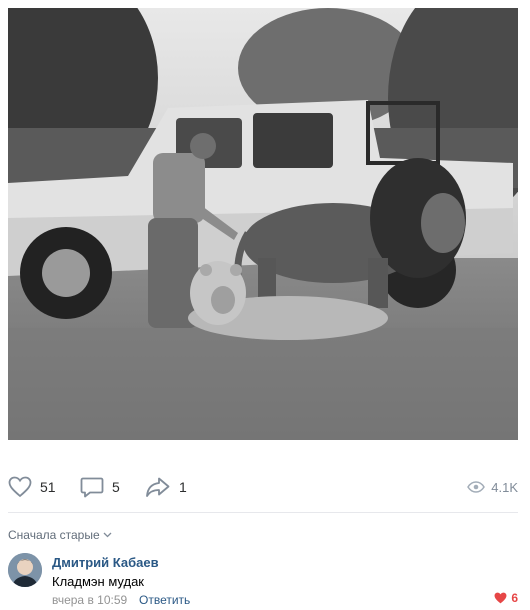 This screenshot has height=610, width=530. Describe the element at coordinates (164, 600) in the screenshot. I see `reply-button: Ответить` at that location.